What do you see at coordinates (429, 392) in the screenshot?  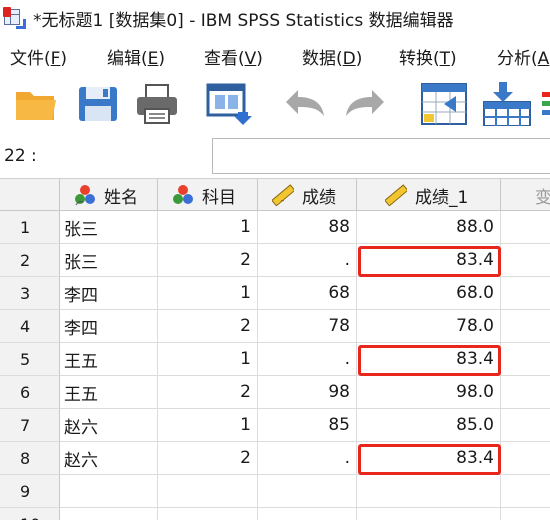 I see `cell-score-1: 98.0` at bounding box center [429, 392].